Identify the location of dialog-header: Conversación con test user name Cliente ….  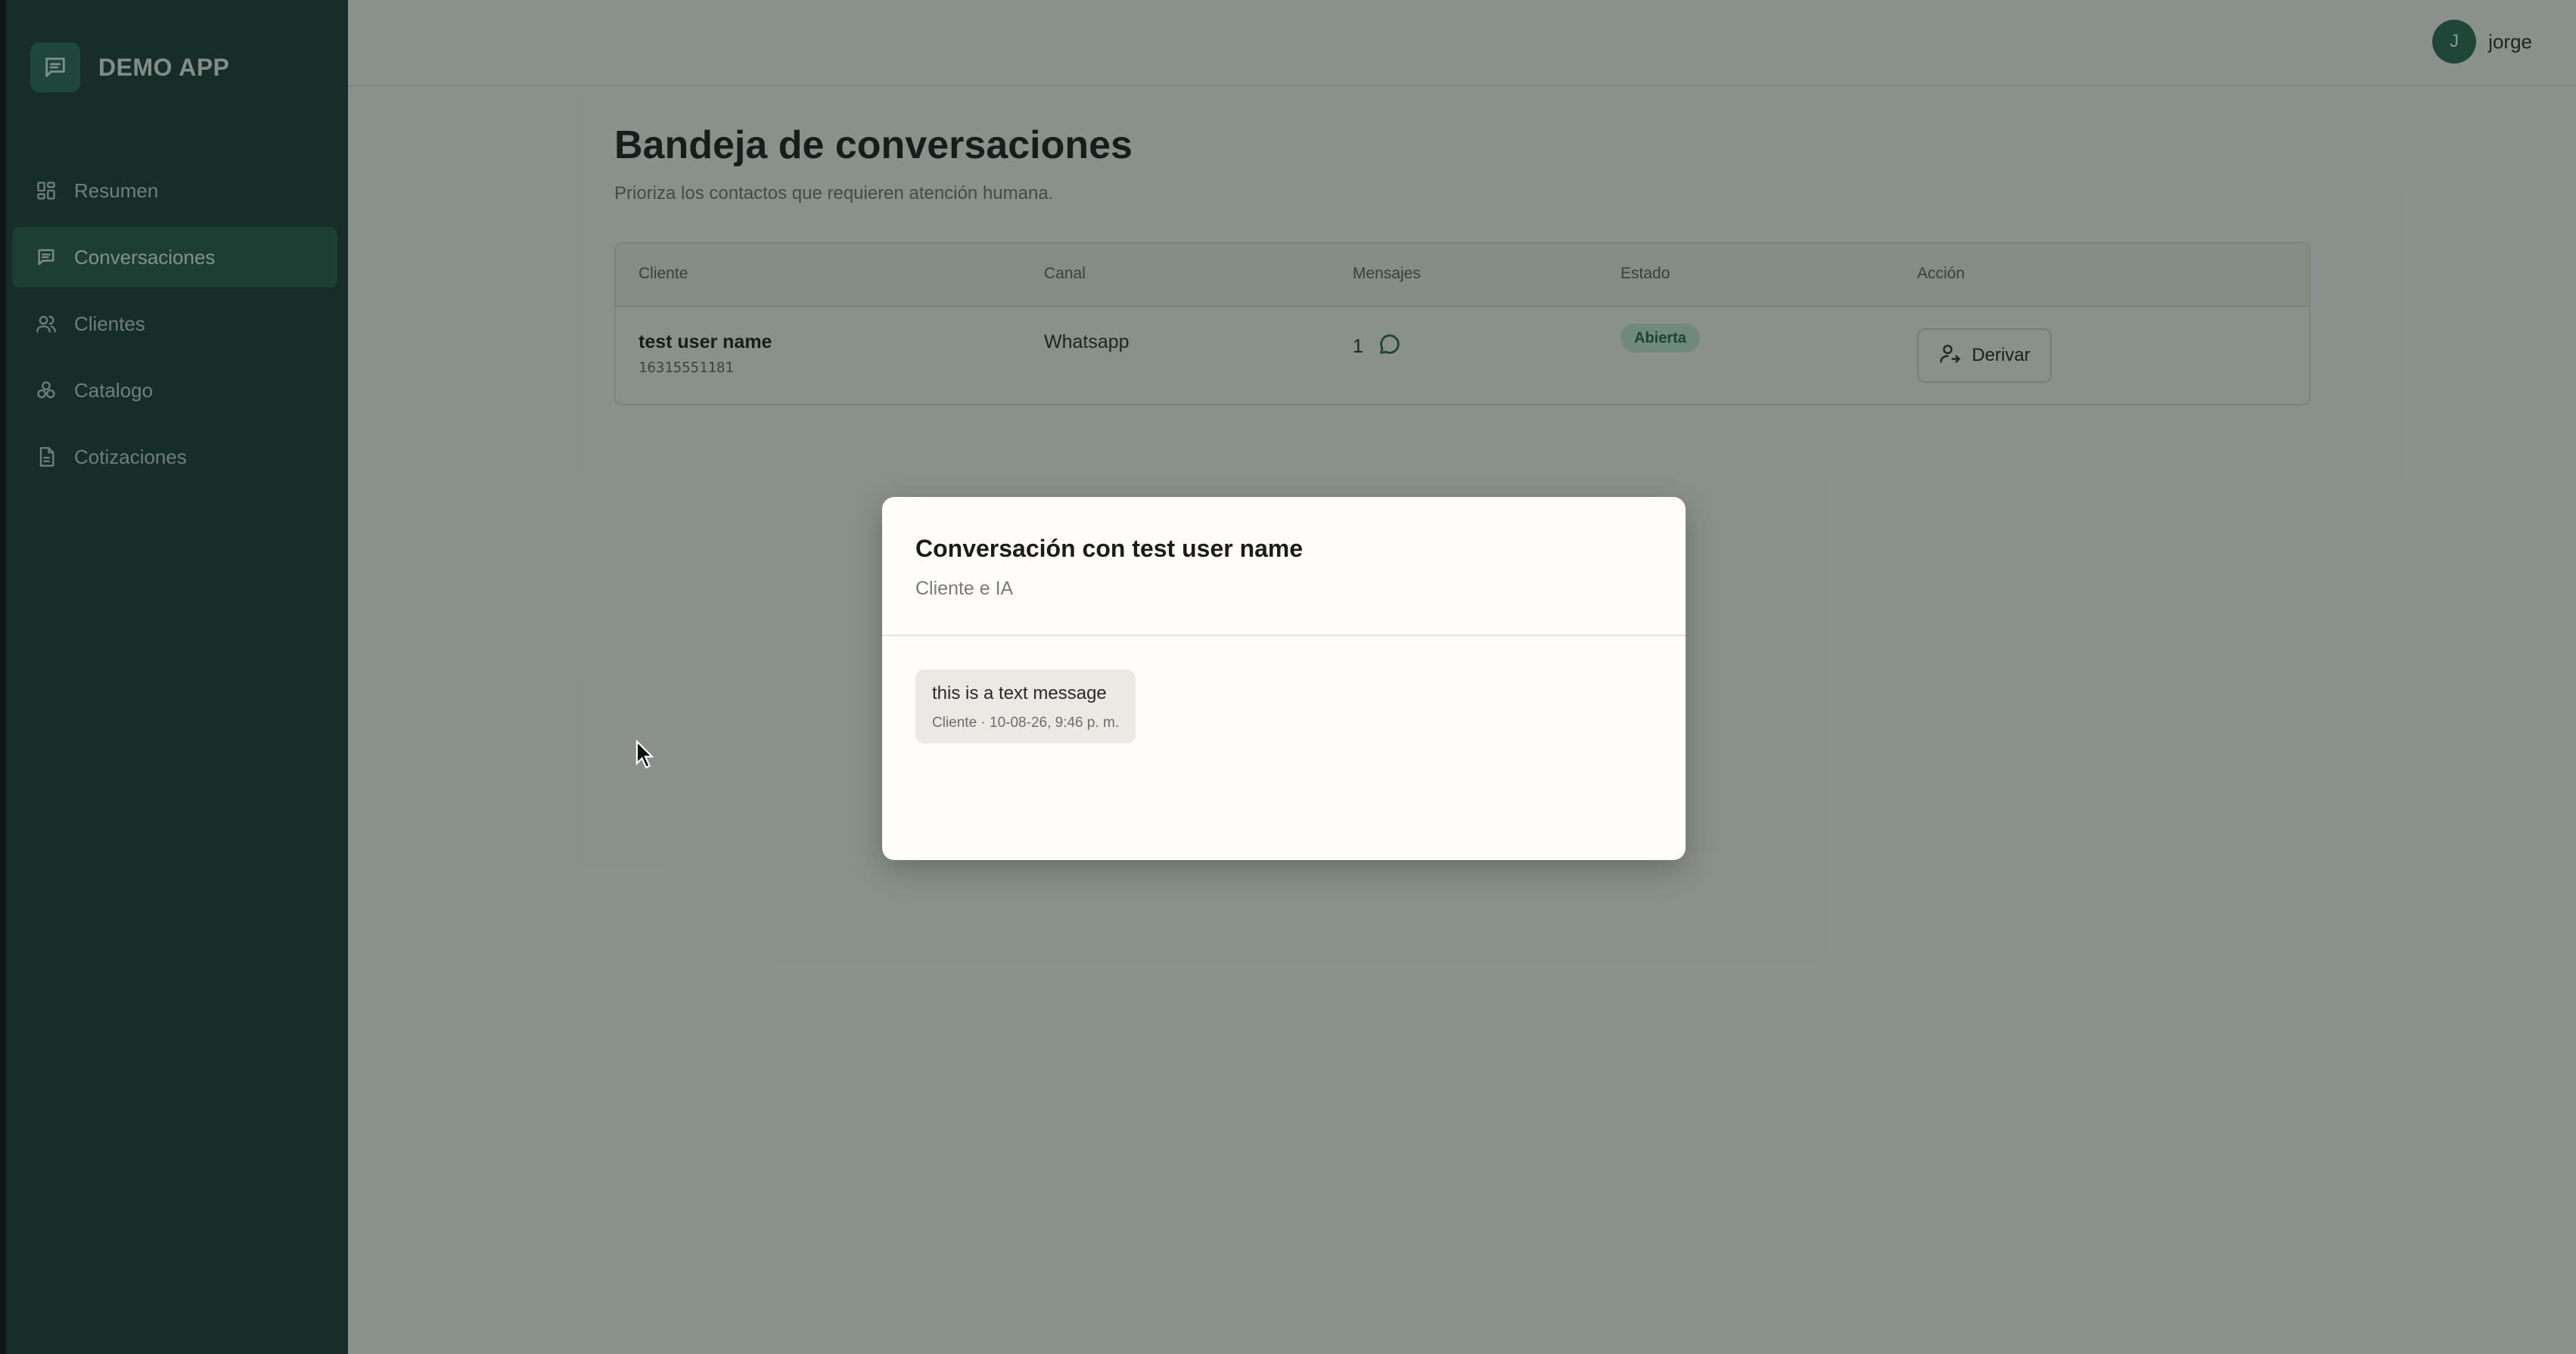
(1284, 567).